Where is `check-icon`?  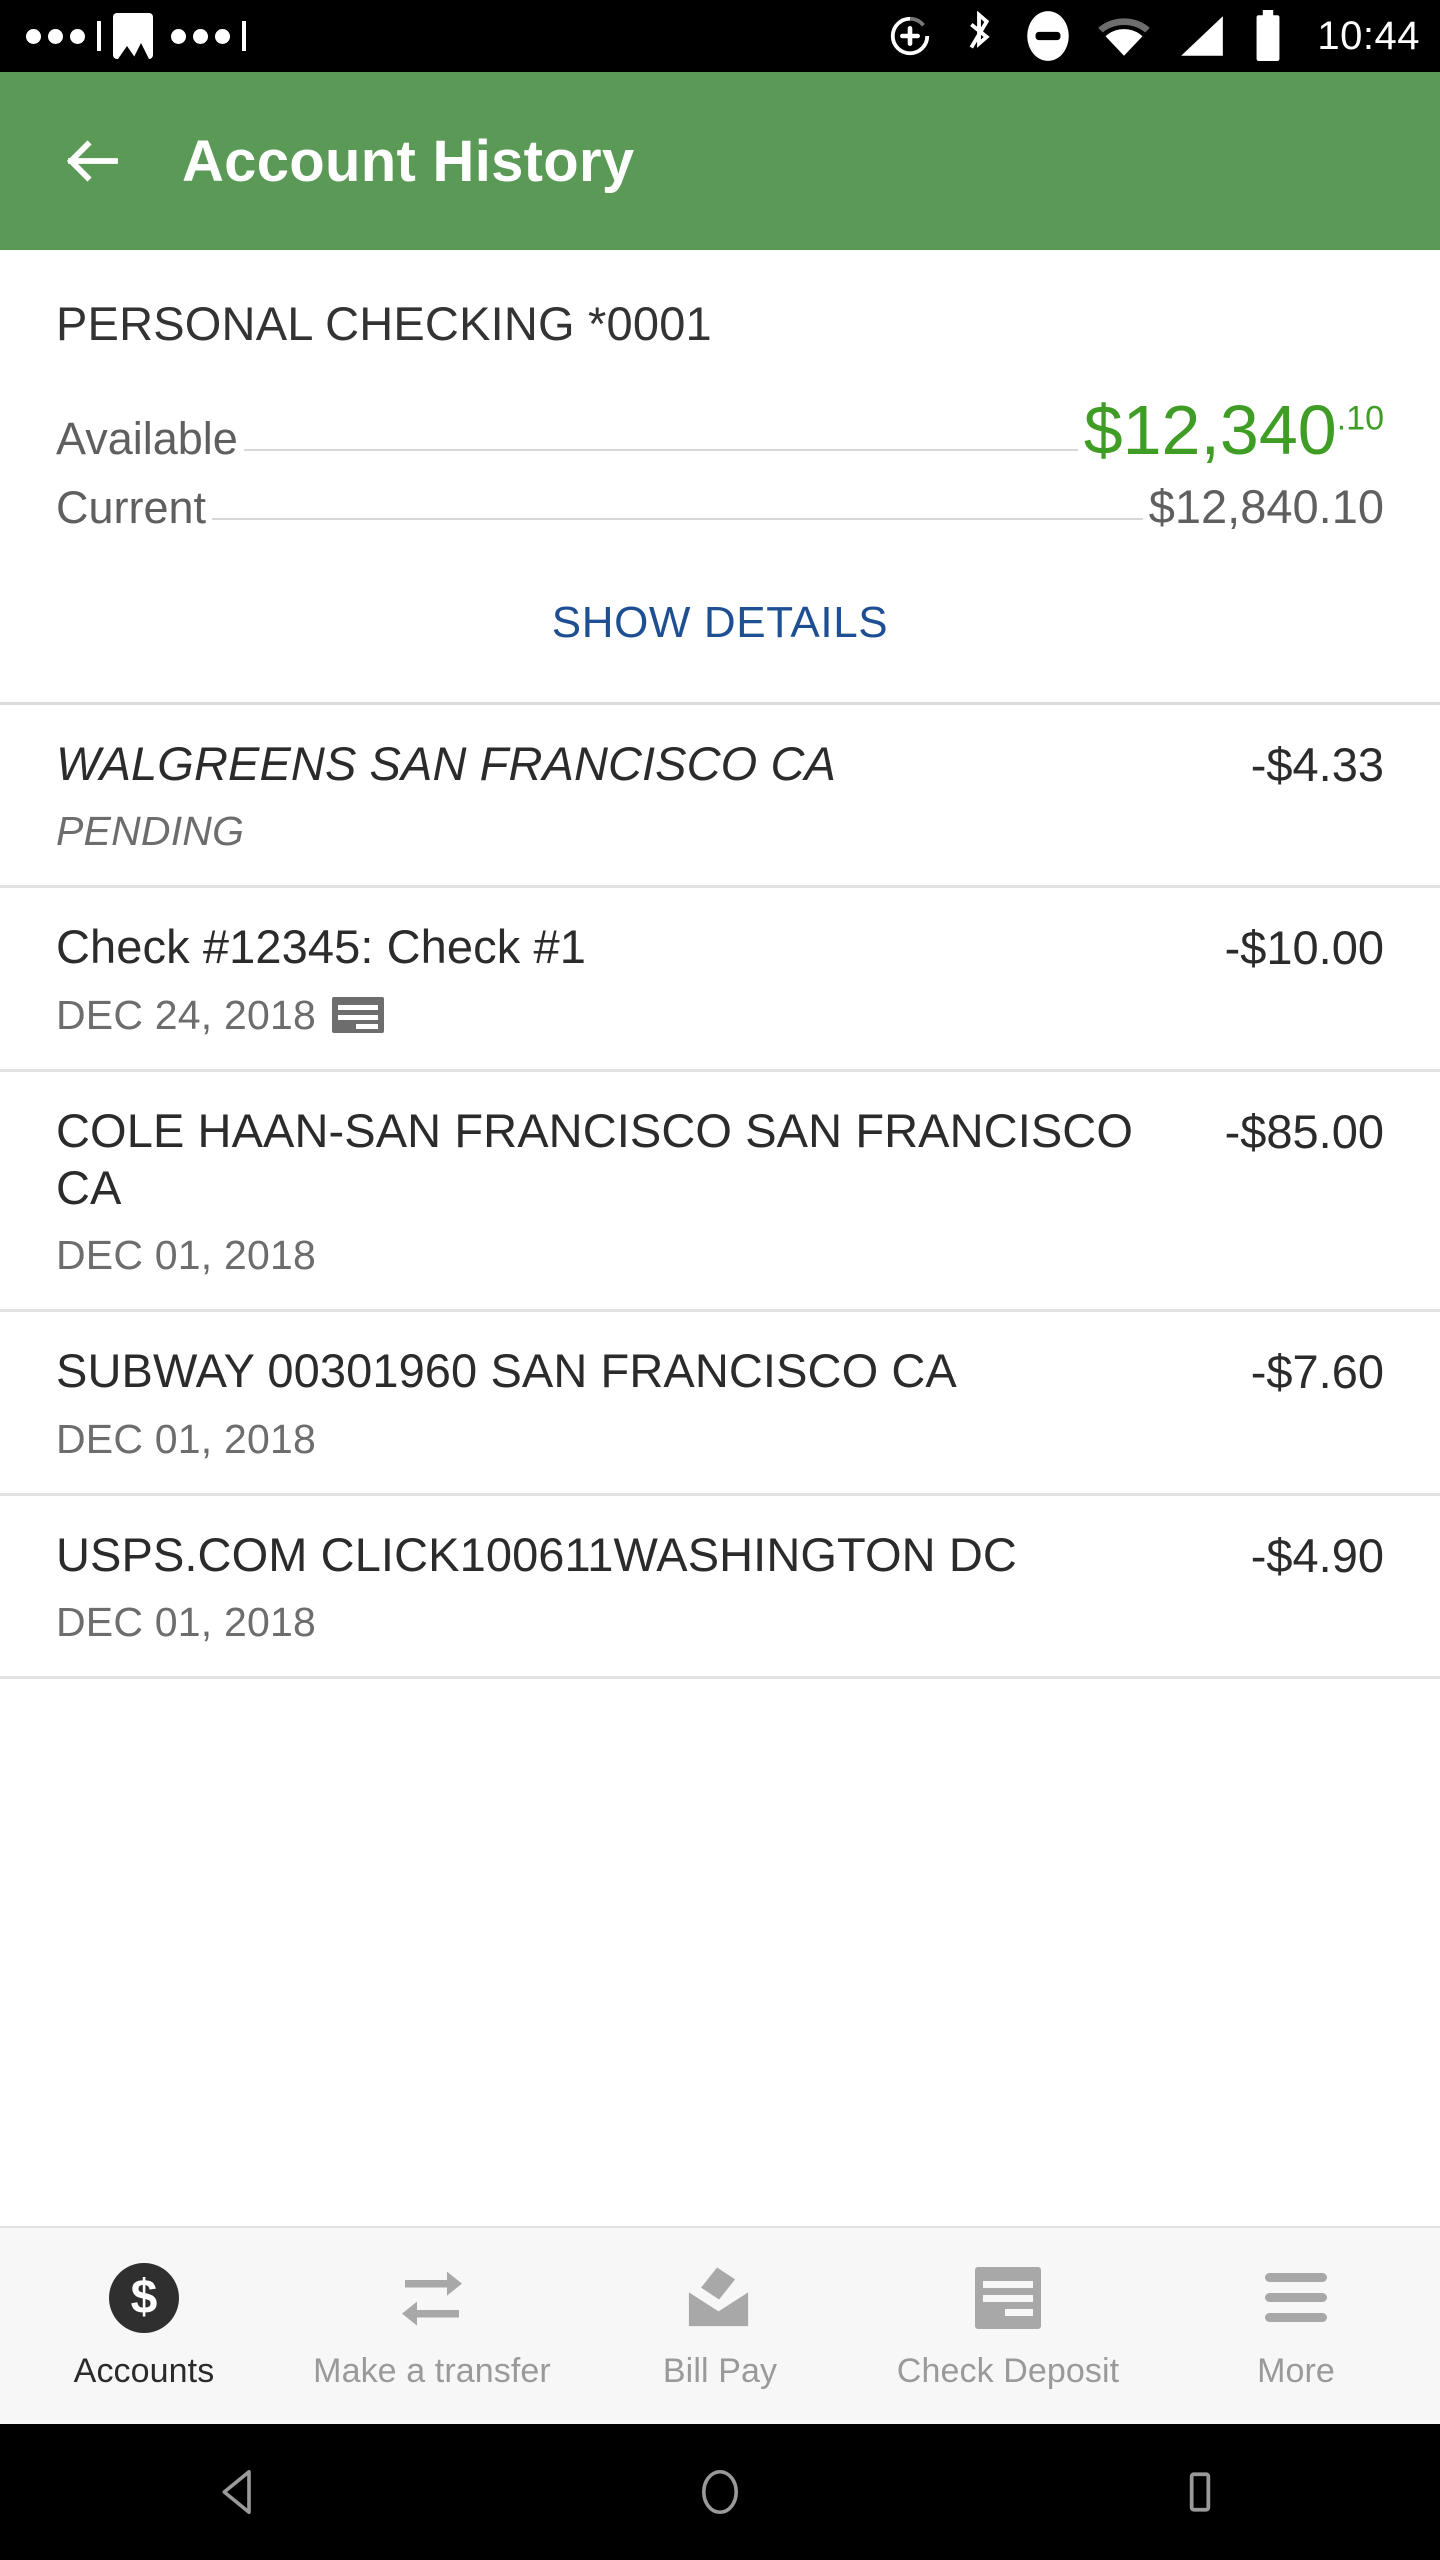 check-icon is located at coordinates (1008, 2297).